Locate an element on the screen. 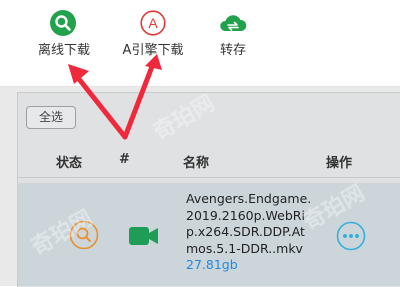 This screenshot has height=287, width=400. cloud-transfer-icon is located at coordinates (233, 23).